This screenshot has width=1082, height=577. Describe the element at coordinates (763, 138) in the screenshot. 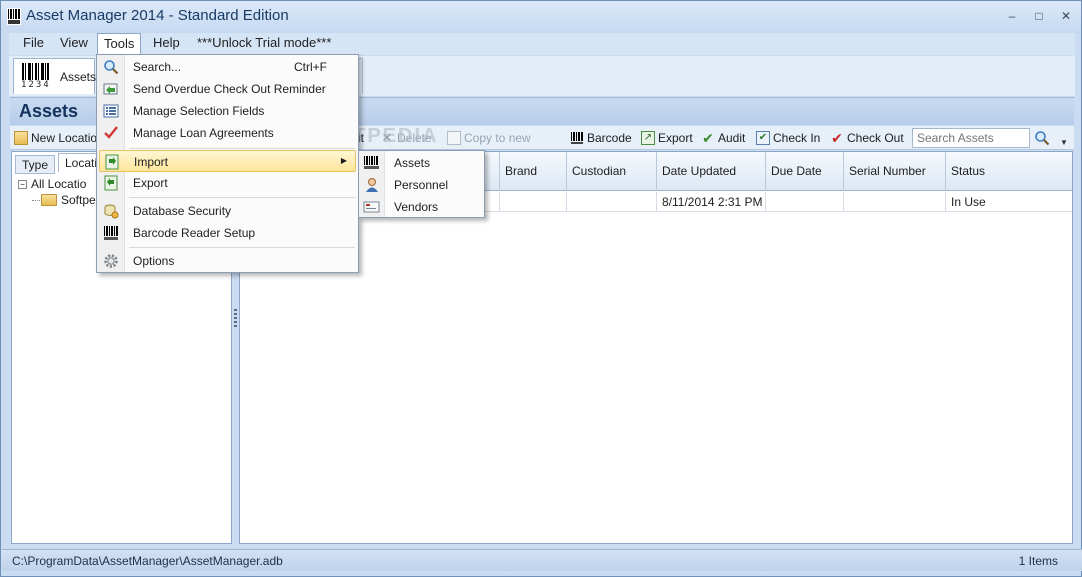

I see `check-in-icon: ✔` at that location.